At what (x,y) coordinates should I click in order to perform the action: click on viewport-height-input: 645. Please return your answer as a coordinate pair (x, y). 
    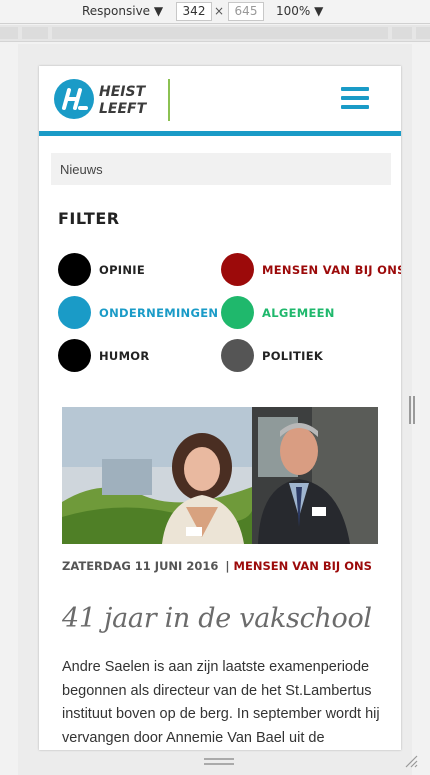
    Looking at the image, I should click on (246, 11).